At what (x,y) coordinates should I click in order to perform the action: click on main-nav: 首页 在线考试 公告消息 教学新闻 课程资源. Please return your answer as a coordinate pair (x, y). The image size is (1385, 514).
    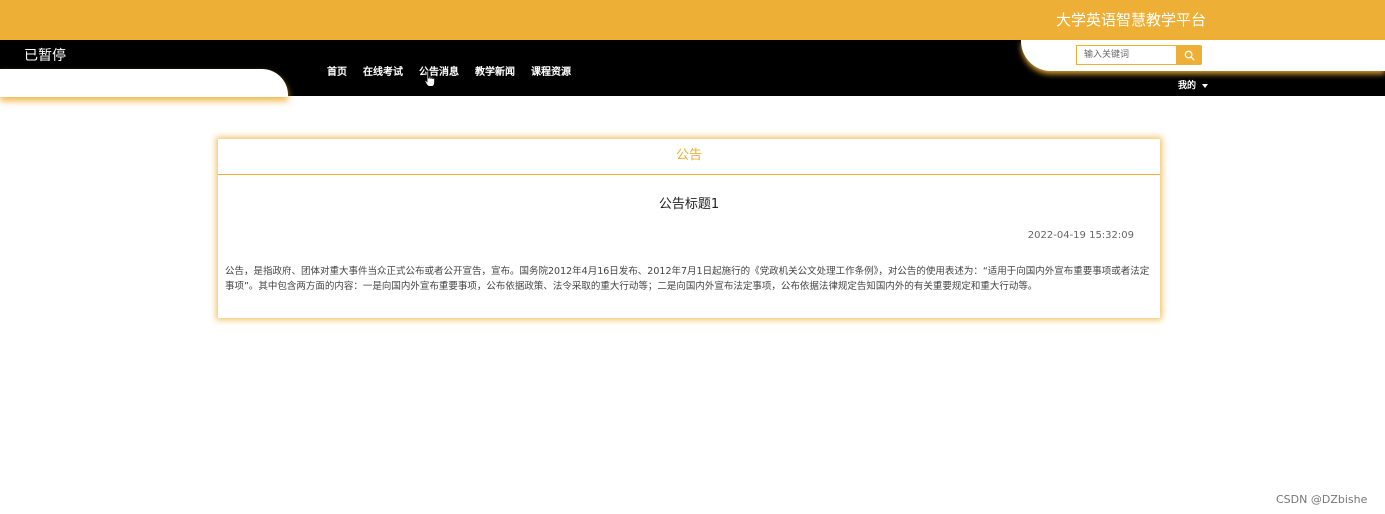
    Looking at the image, I should click on (457, 70).